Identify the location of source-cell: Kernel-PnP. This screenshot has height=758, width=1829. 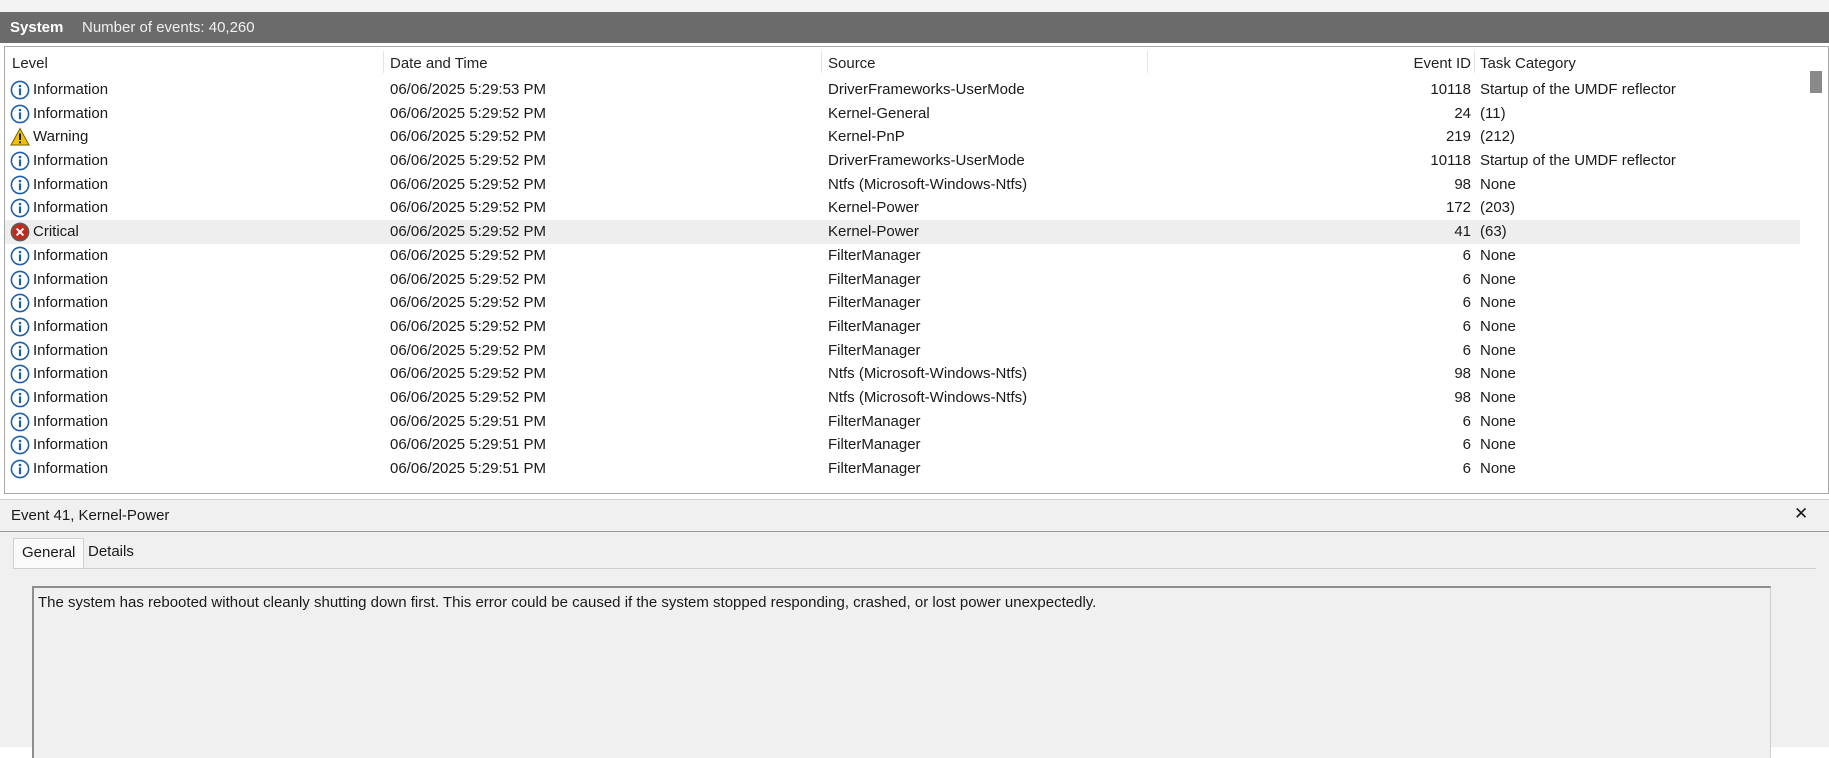
(866, 137).